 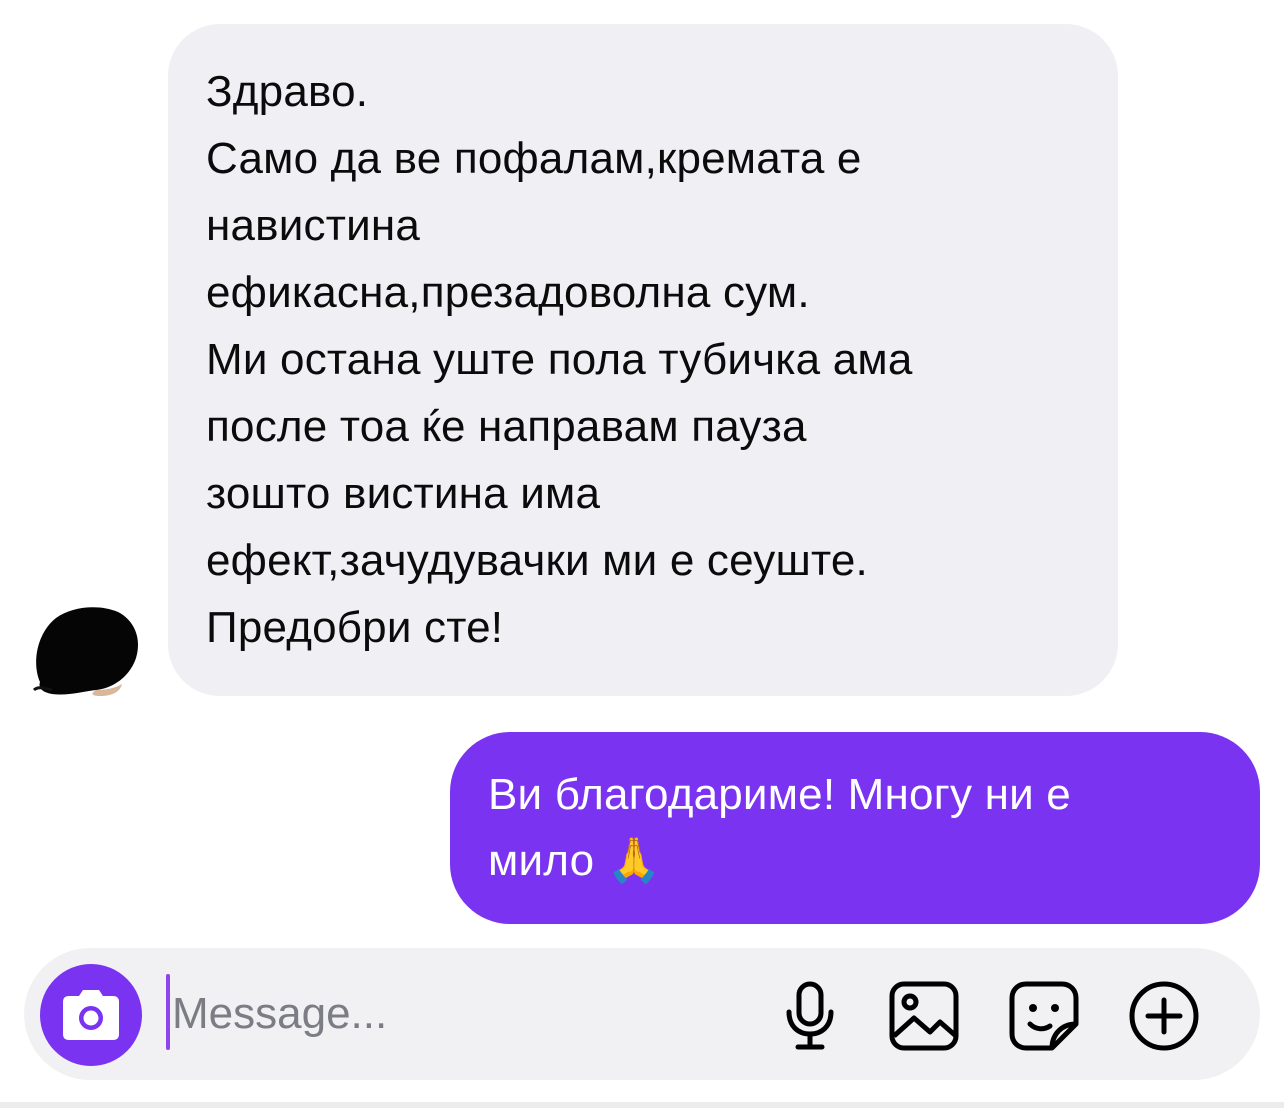 I want to click on message-input, so click(x=452, y=1014).